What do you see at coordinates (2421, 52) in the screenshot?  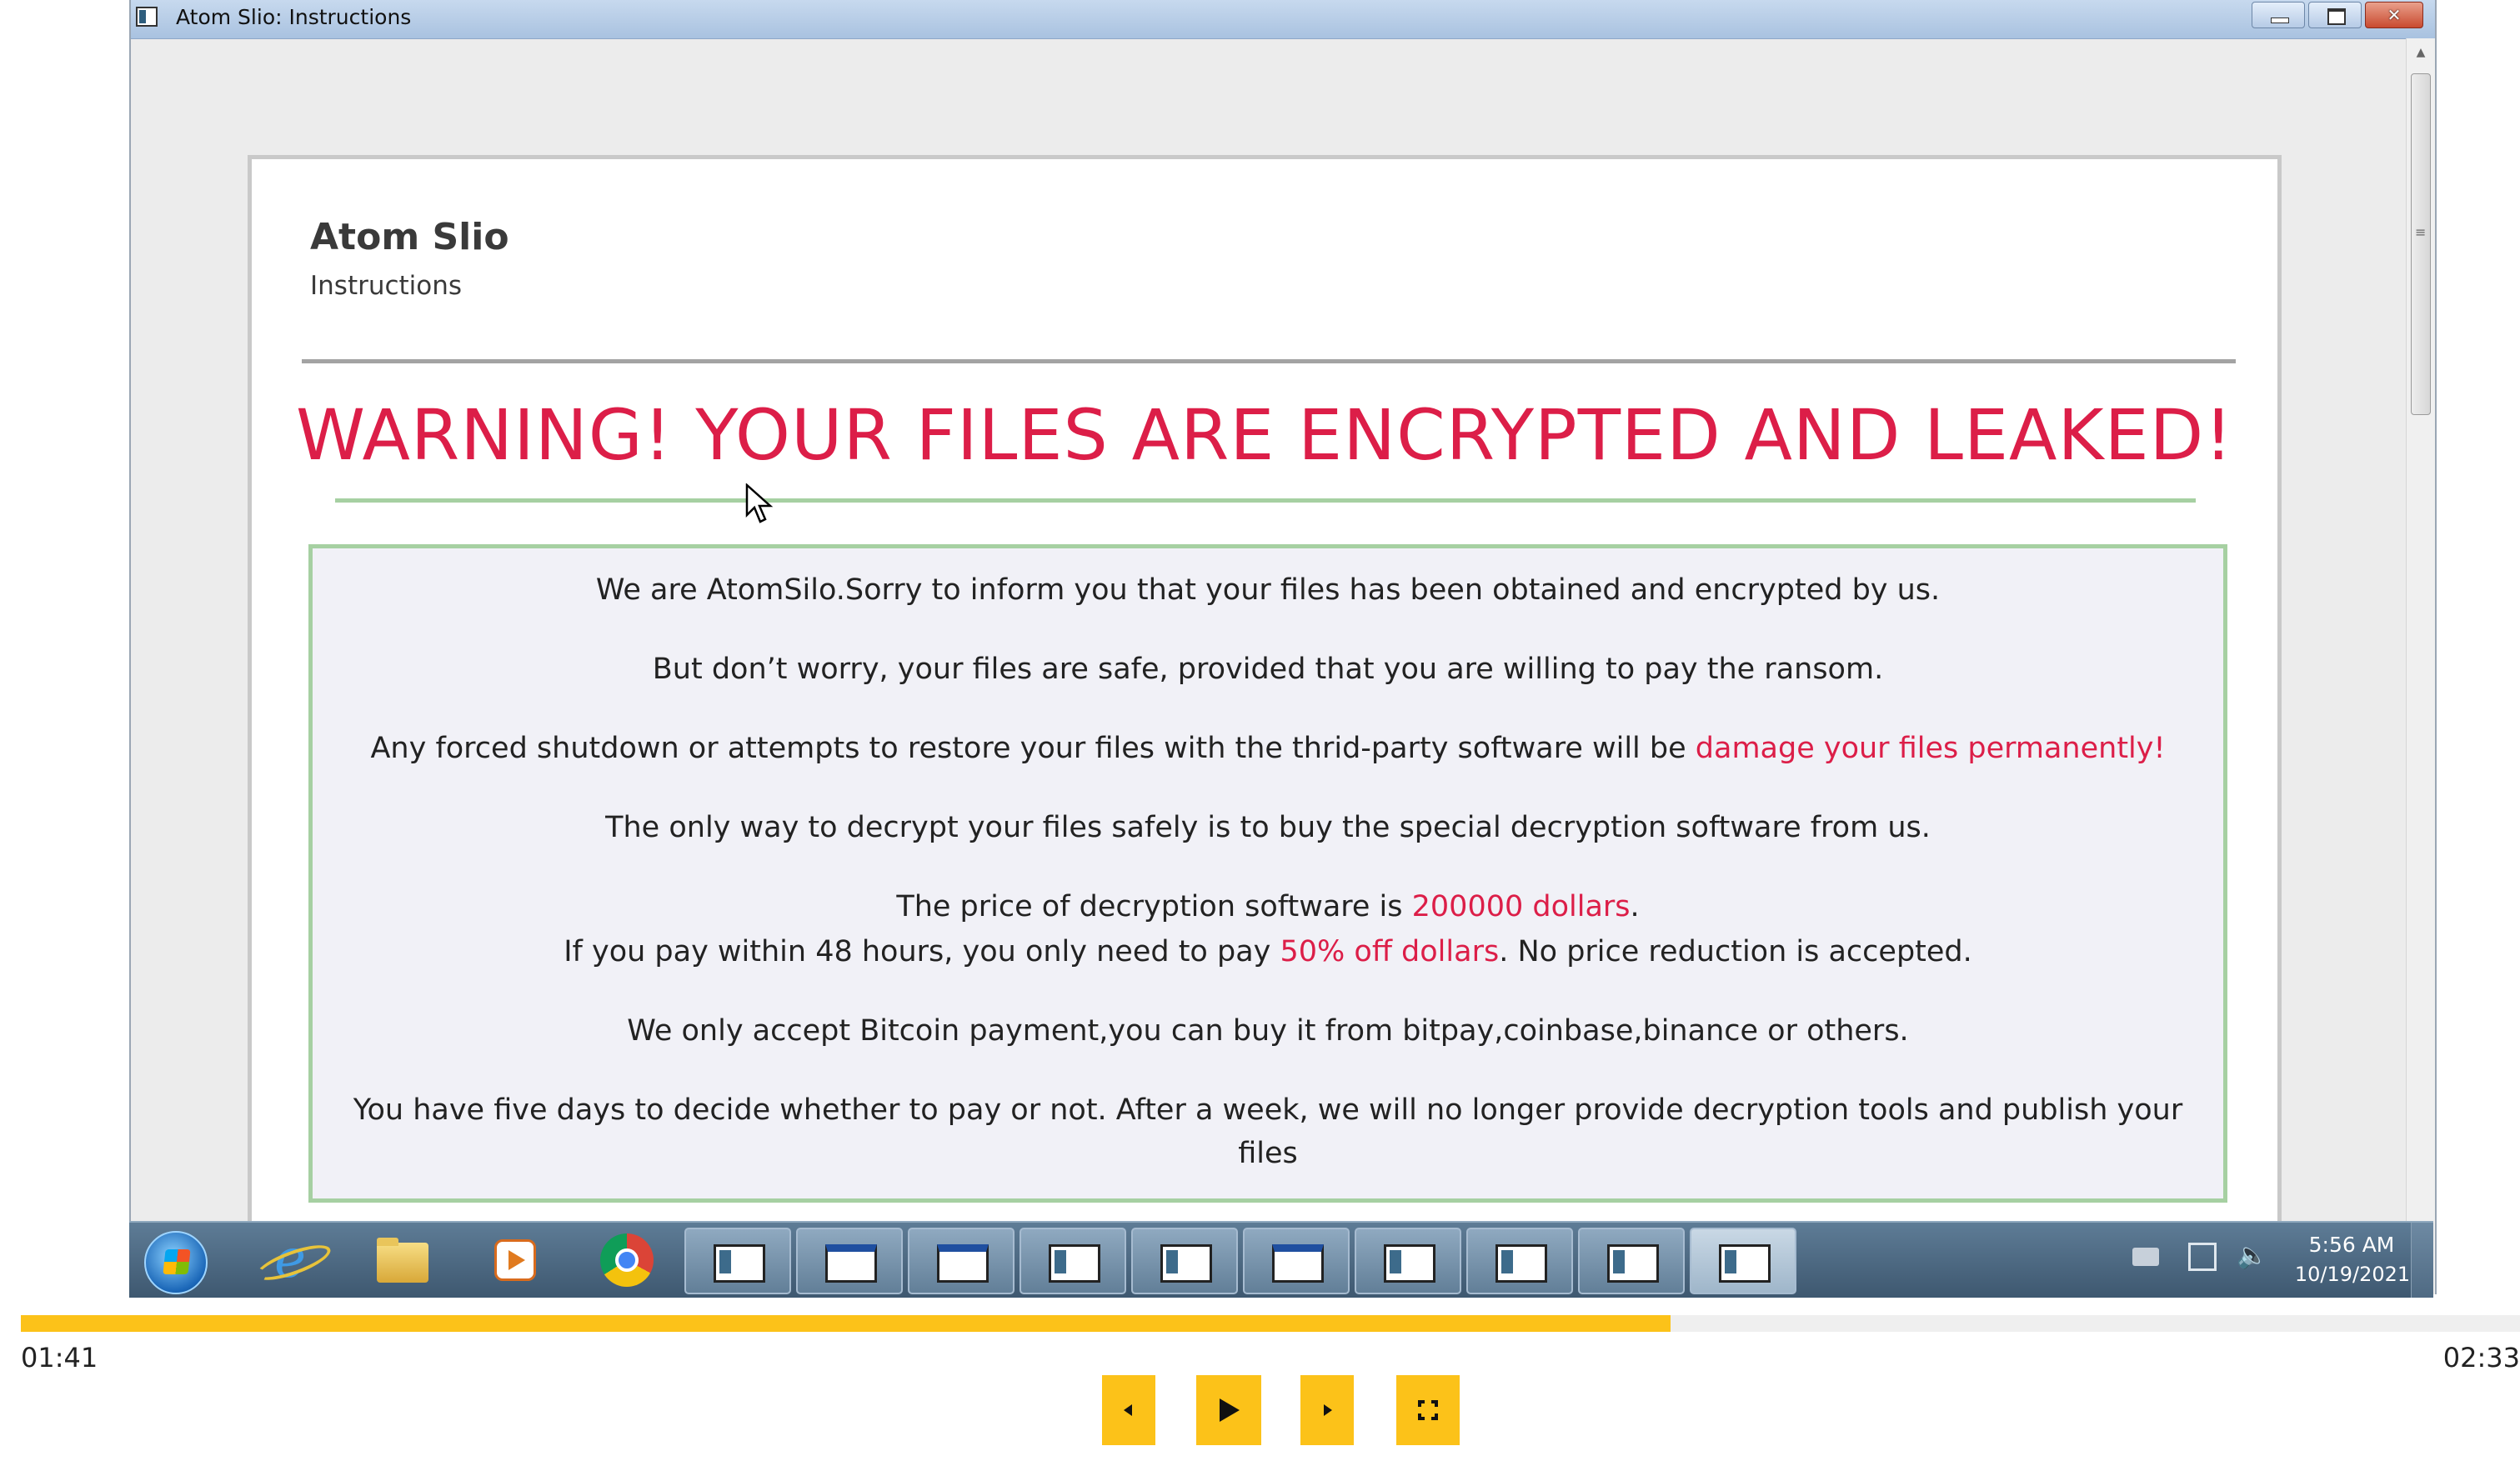 I see `scroll-up-arrow-icon: ▲` at bounding box center [2421, 52].